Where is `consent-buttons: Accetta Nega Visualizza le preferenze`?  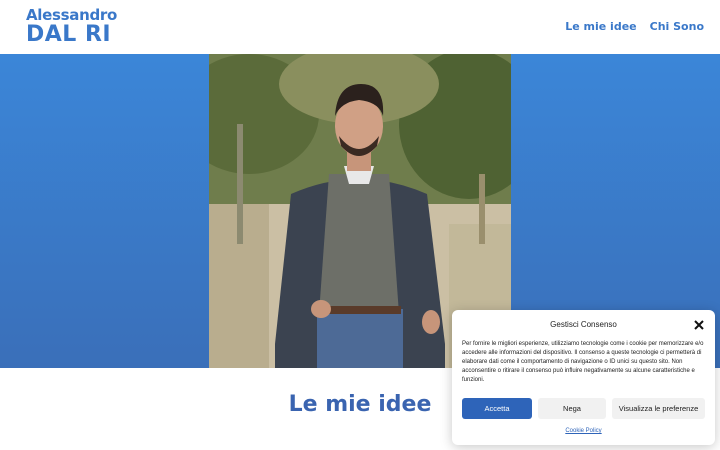
consent-buttons: Accetta Nega Visualizza le preferenze is located at coordinates (583, 408).